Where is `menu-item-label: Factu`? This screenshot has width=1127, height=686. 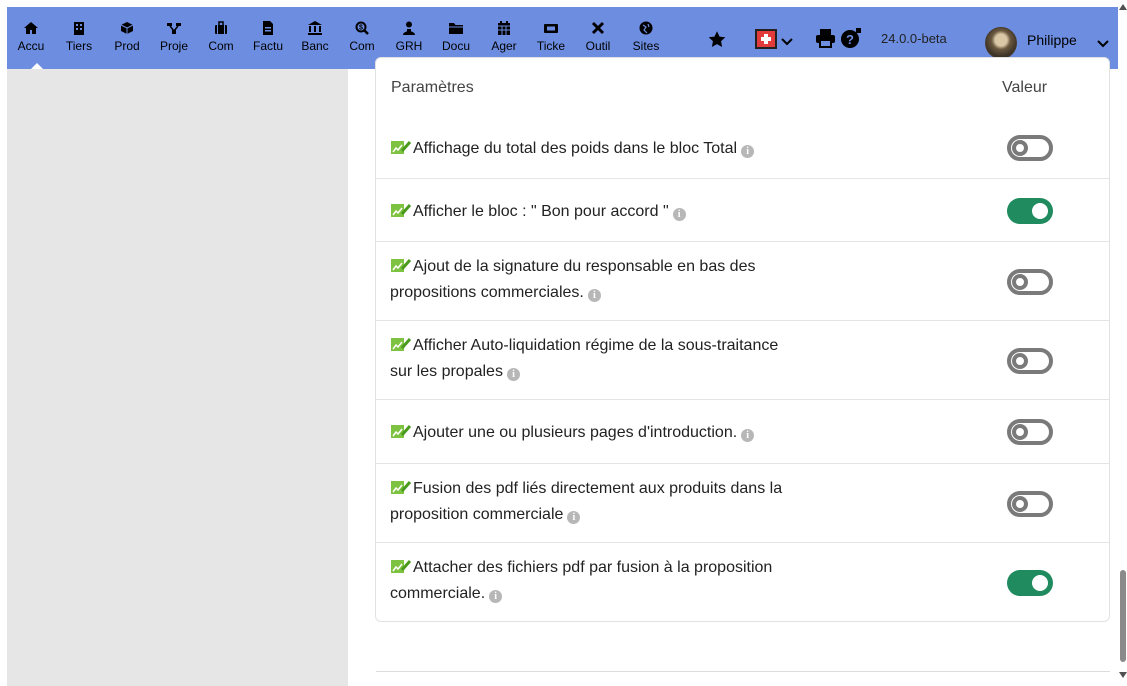
menu-item-label: Factu is located at coordinates (267, 46).